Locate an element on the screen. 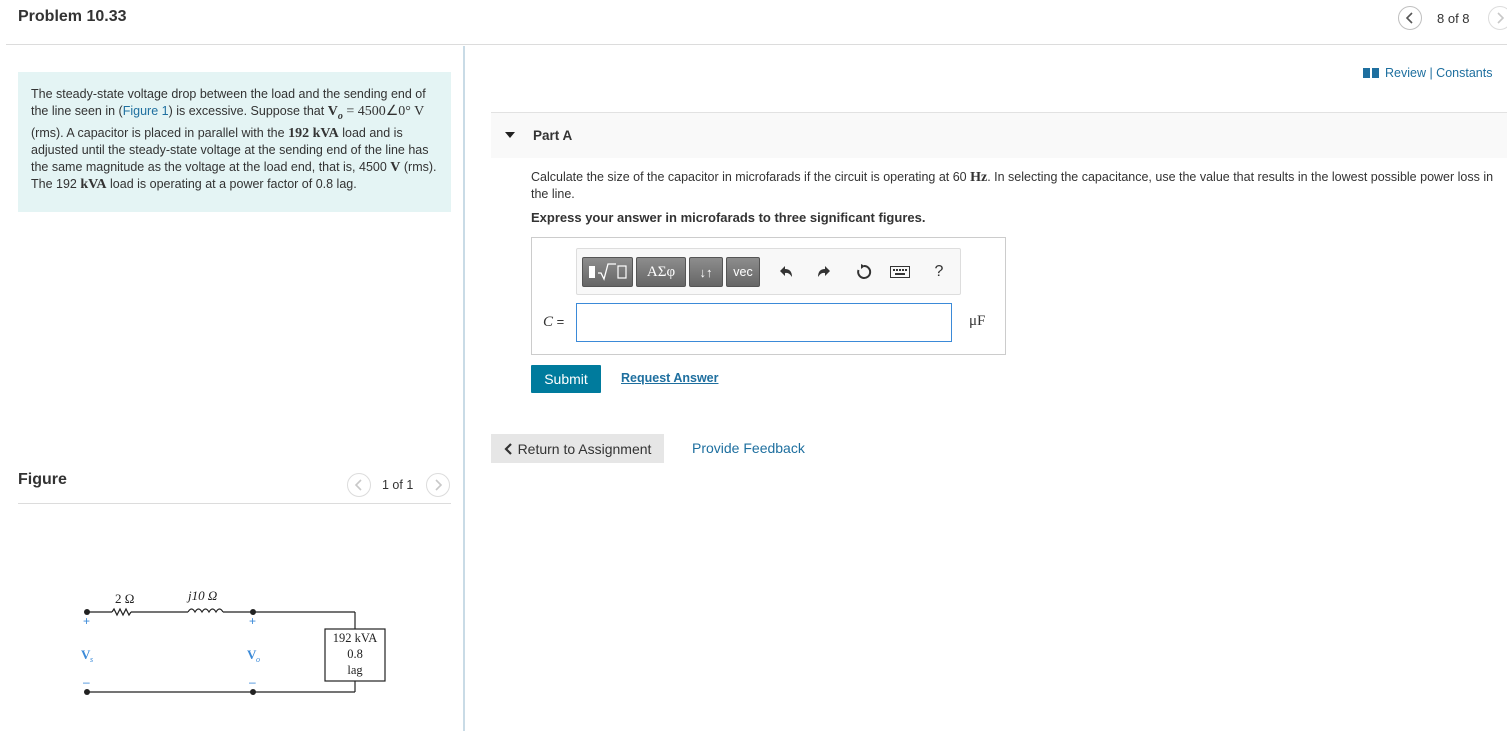 This screenshot has width=1507, height=731. part-a-title: Part A is located at coordinates (553, 135).